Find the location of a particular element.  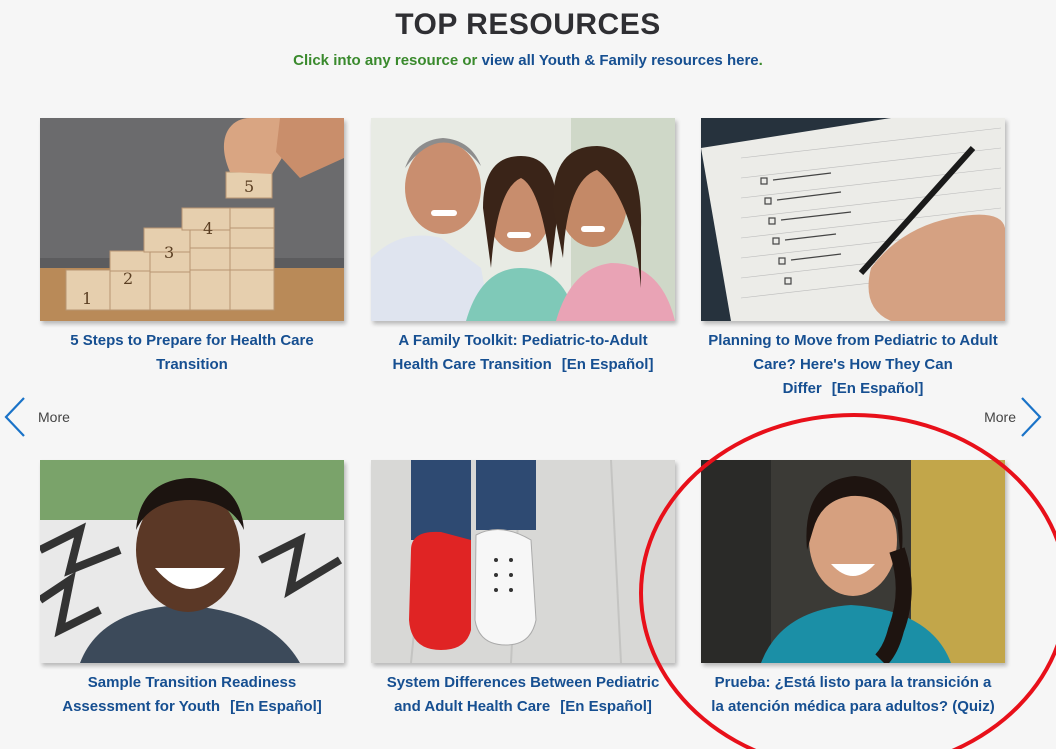

svg-text: 2 is located at coordinates (128, 278).